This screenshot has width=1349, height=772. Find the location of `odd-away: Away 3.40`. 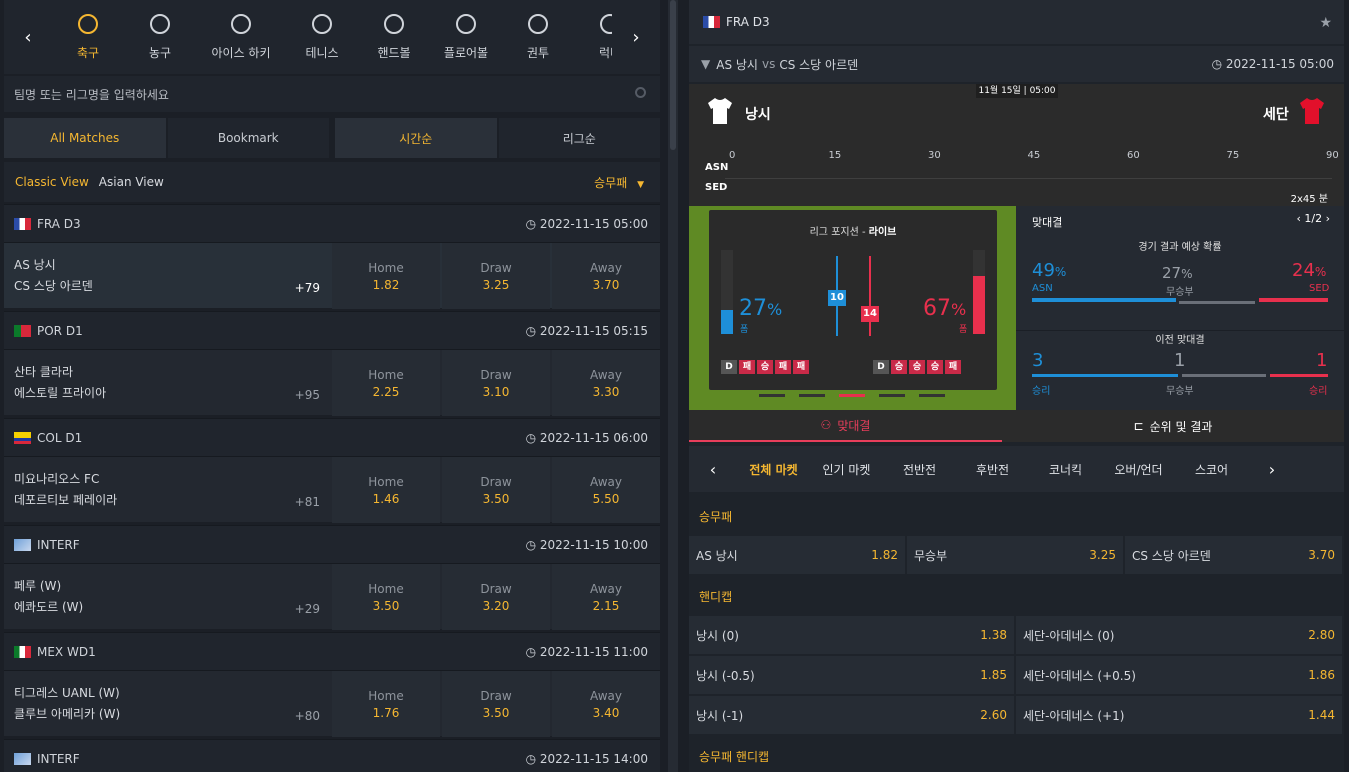

odd-away: Away 3.40 is located at coordinates (606, 704).